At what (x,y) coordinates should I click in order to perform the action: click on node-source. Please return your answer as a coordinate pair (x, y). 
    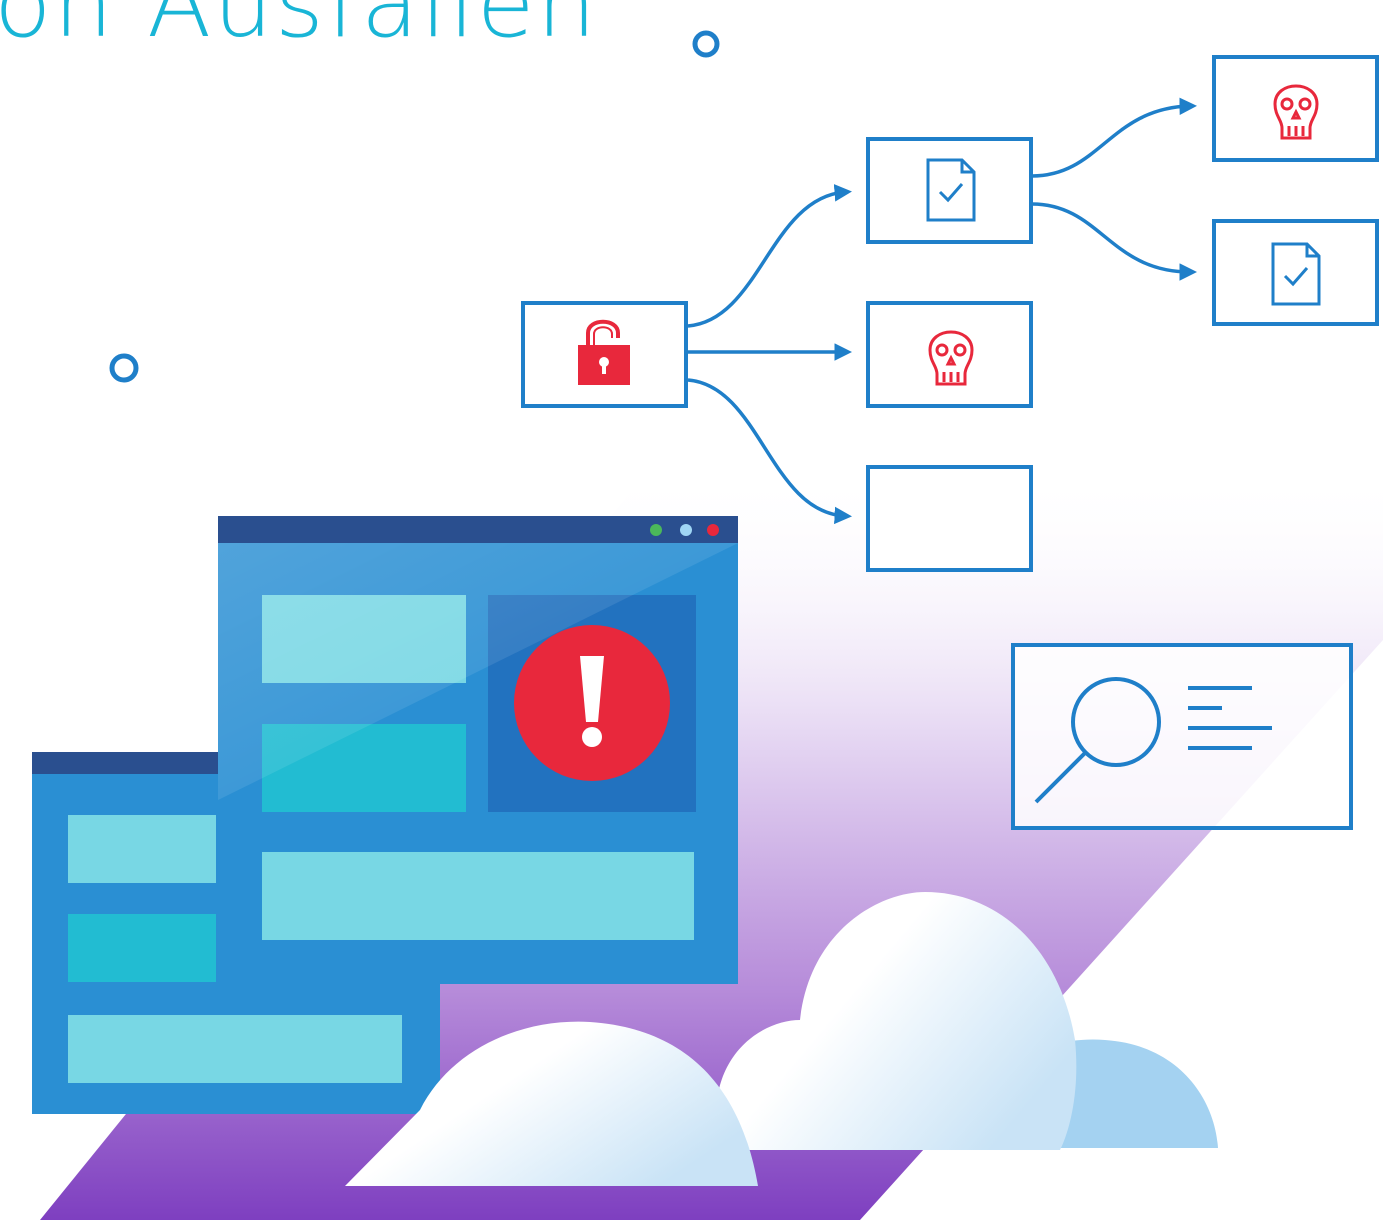
    Looking at the image, I should click on (604, 354).